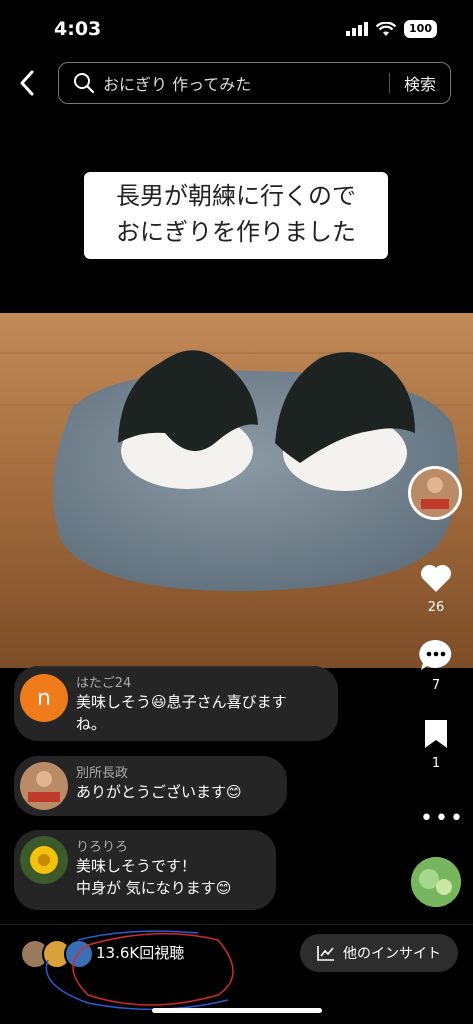 The width and height of the screenshot is (473, 1024). I want to click on creator-avatar, so click(435, 493).